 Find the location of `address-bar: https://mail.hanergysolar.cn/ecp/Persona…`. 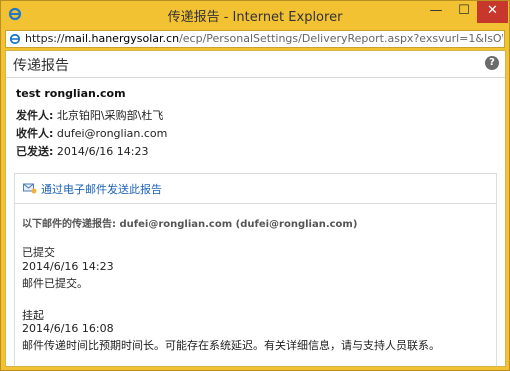

address-bar: https://mail.hanergysolar.cn/ecp/Persona… is located at coordinates (255, 39).